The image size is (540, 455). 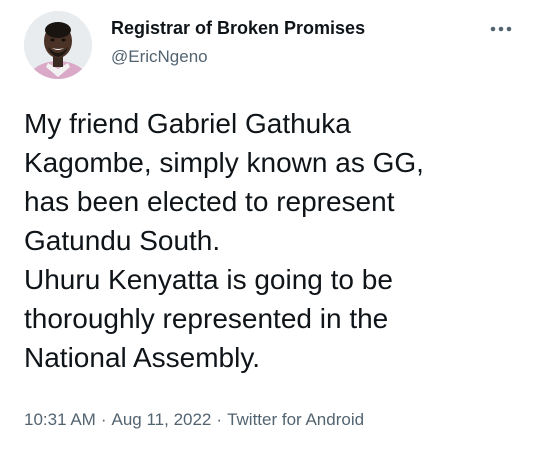 What do you see at coordinates (238, 28) in the screenshot?
I see `display-name: Registrar of Broken Promises` at bounding box center [238, 28].